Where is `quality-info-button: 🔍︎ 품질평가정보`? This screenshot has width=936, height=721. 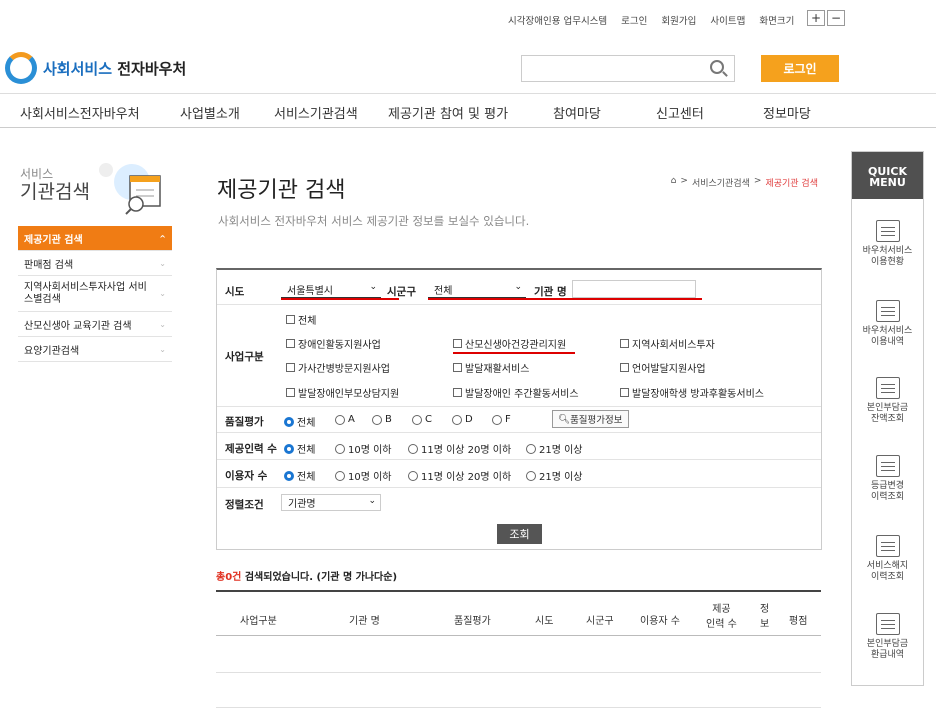 quality-info-button: 🔍︎ 품질평가정보 is located at coordinates (590, 419).